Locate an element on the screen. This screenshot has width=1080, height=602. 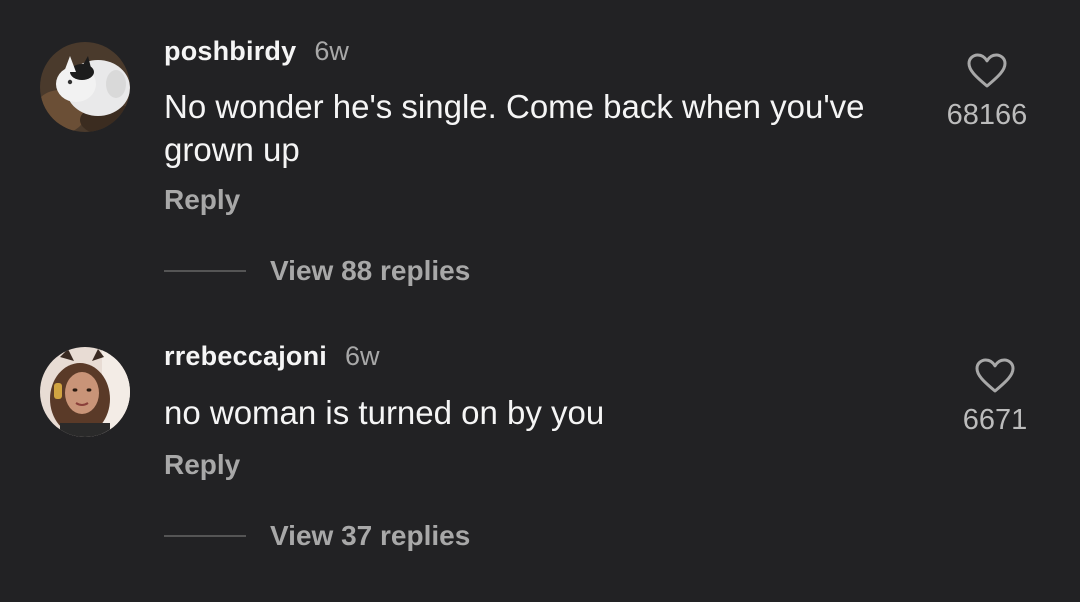
comment-header: rrebeccajoni 6w is located at coordinates (272, 356).